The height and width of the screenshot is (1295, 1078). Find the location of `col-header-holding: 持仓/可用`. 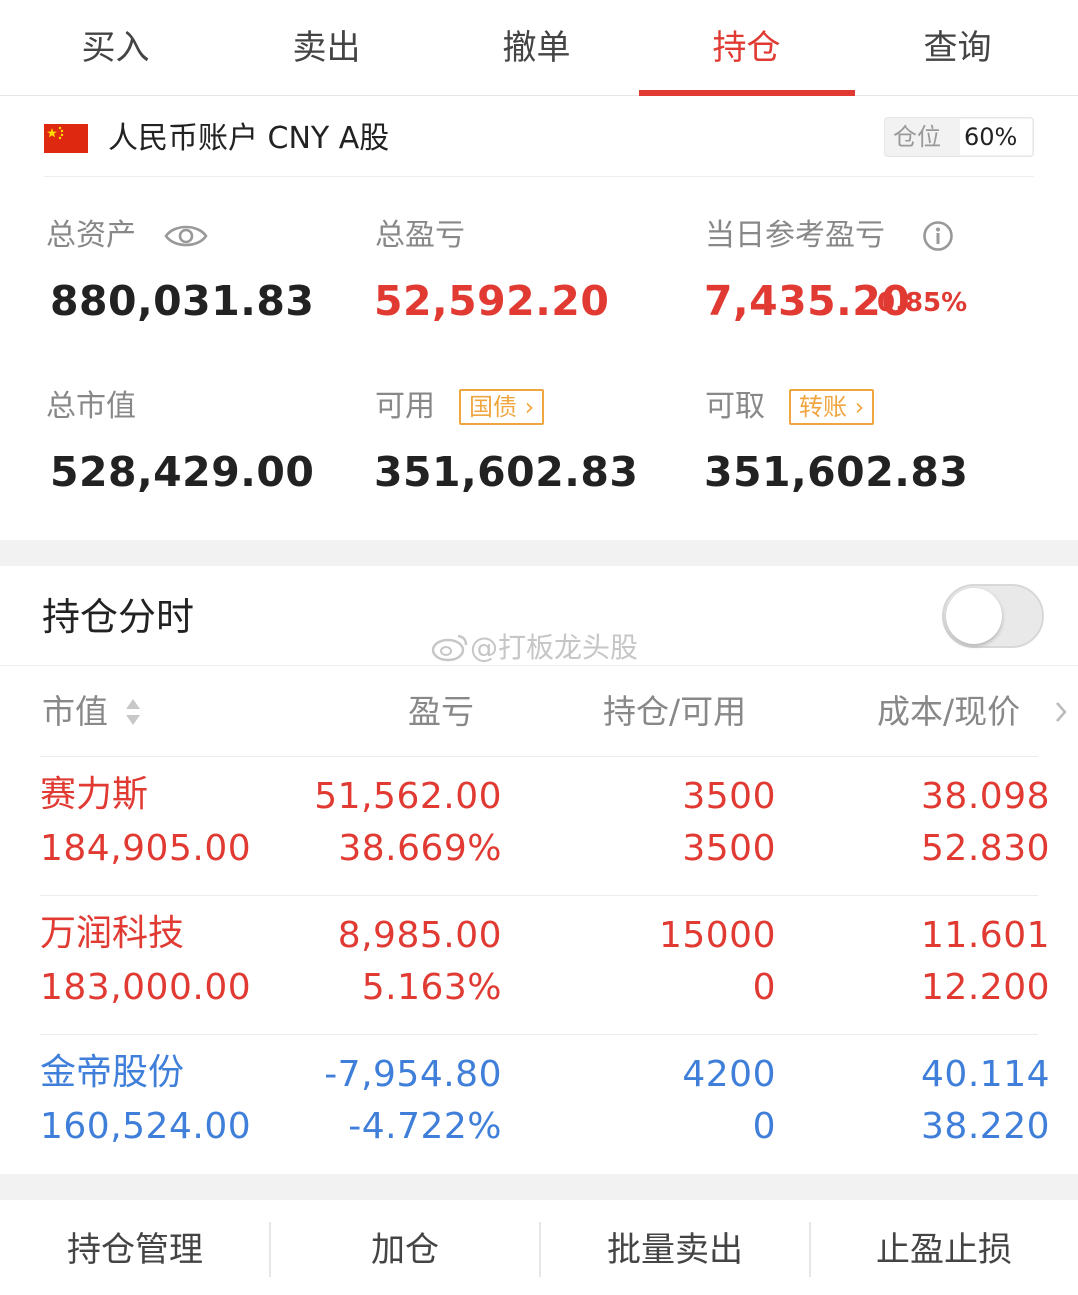

col-header-holding: 持仓/可用 is located at coordinates (675, 711).